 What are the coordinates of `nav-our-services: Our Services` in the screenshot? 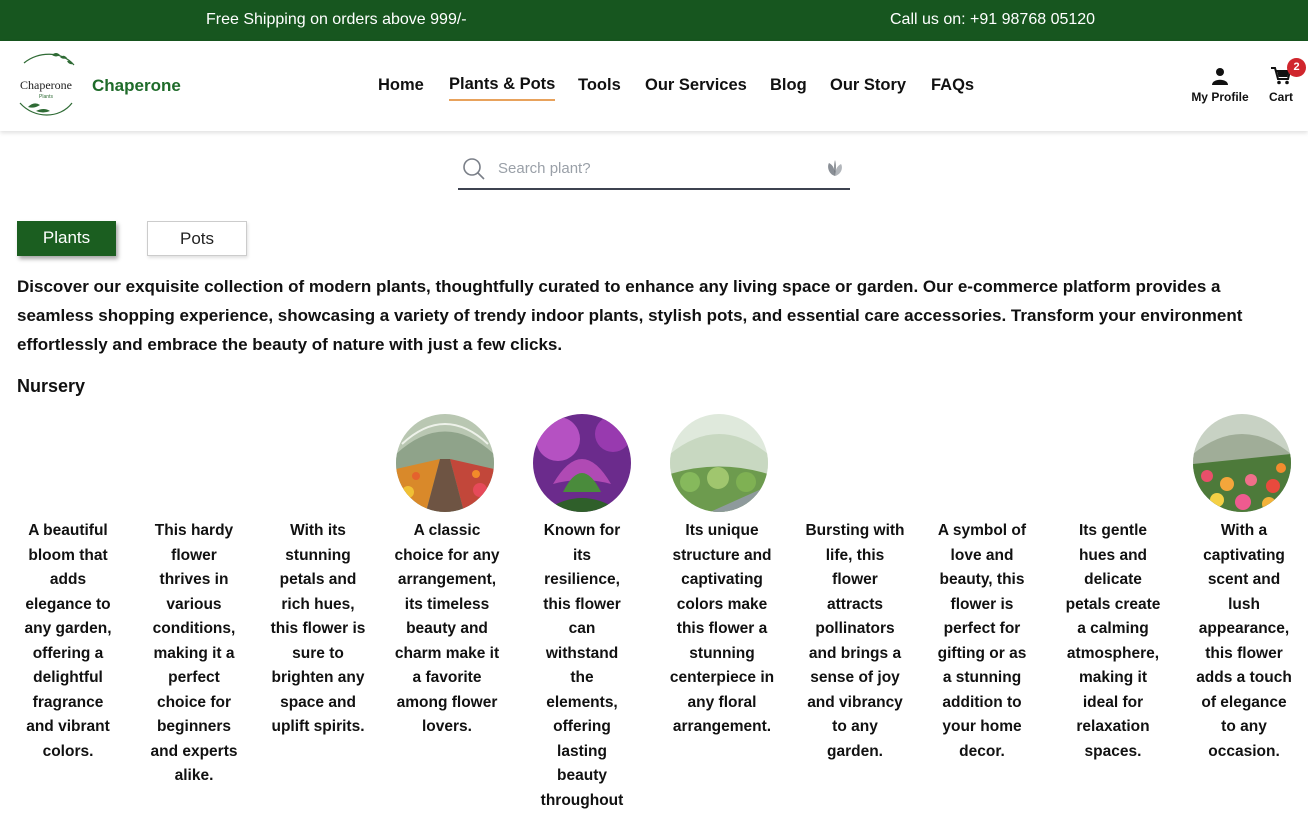 It's located at (696, 85).